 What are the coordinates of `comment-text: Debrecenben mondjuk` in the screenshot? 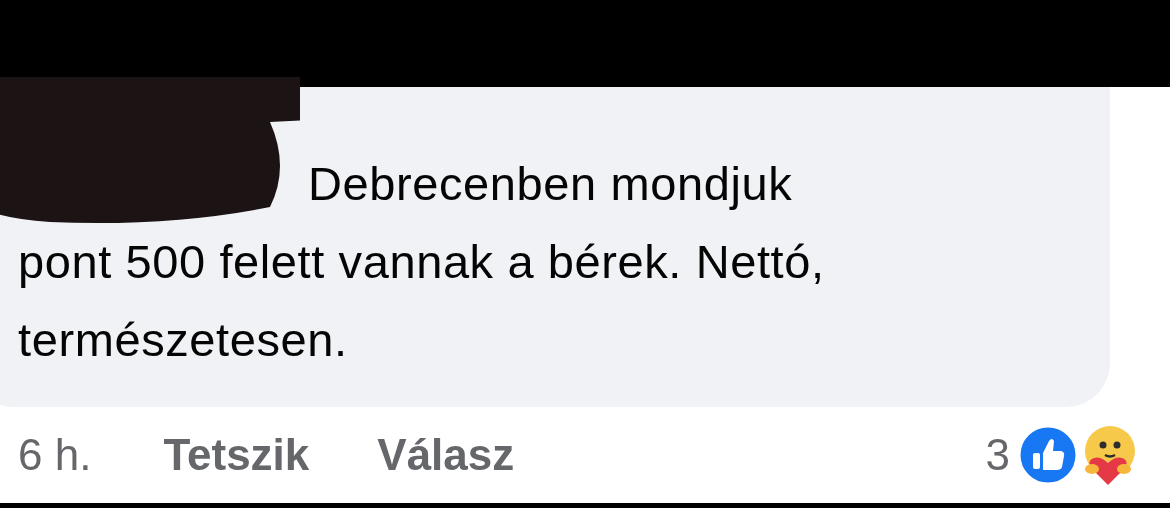 It's located at (550, 184).